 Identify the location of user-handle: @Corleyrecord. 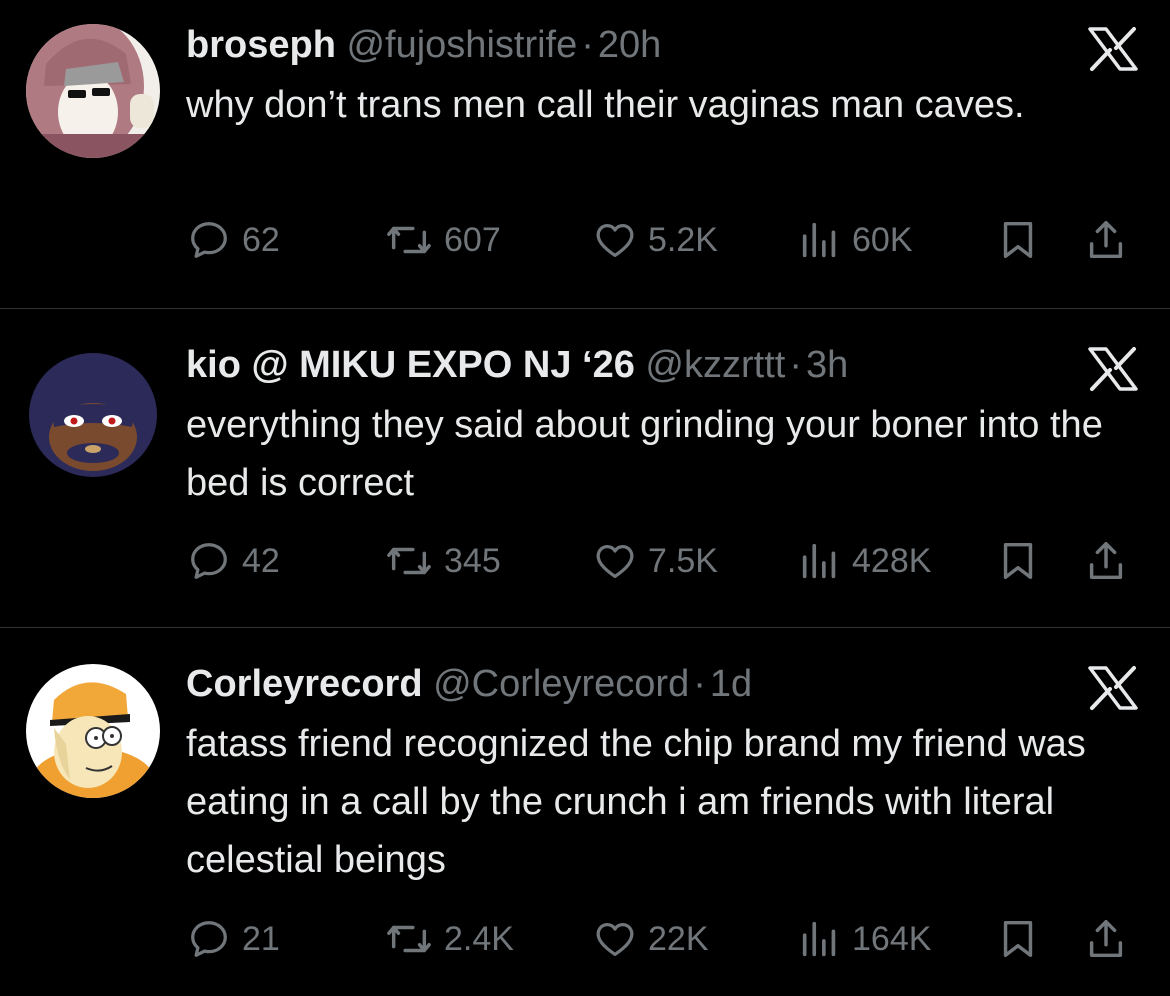
(561, 684).